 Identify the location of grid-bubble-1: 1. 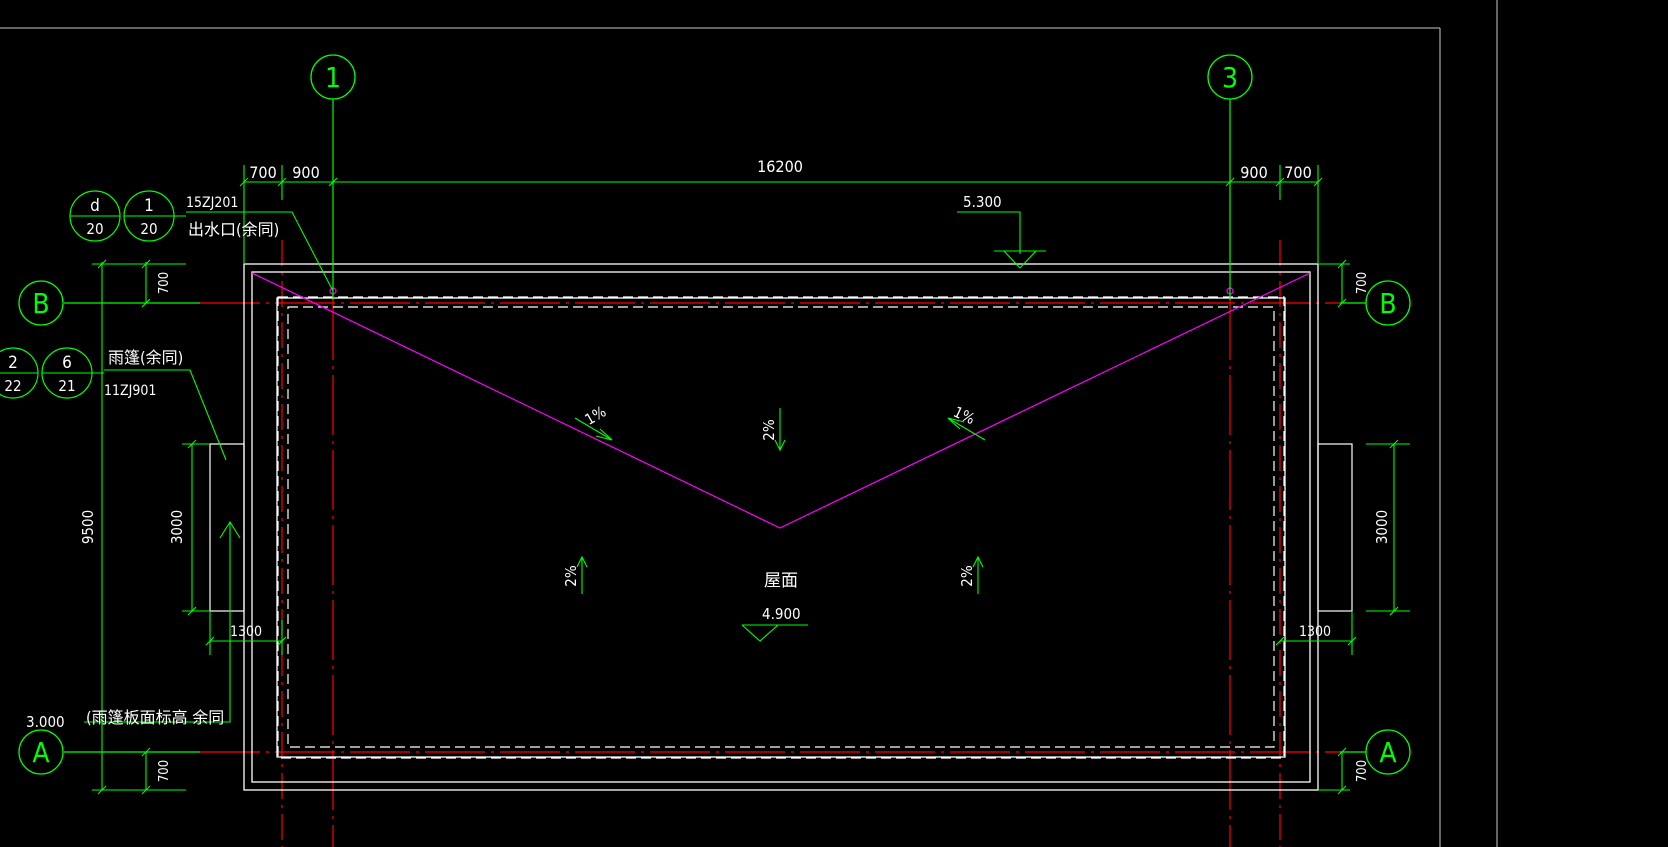
(333, 77).